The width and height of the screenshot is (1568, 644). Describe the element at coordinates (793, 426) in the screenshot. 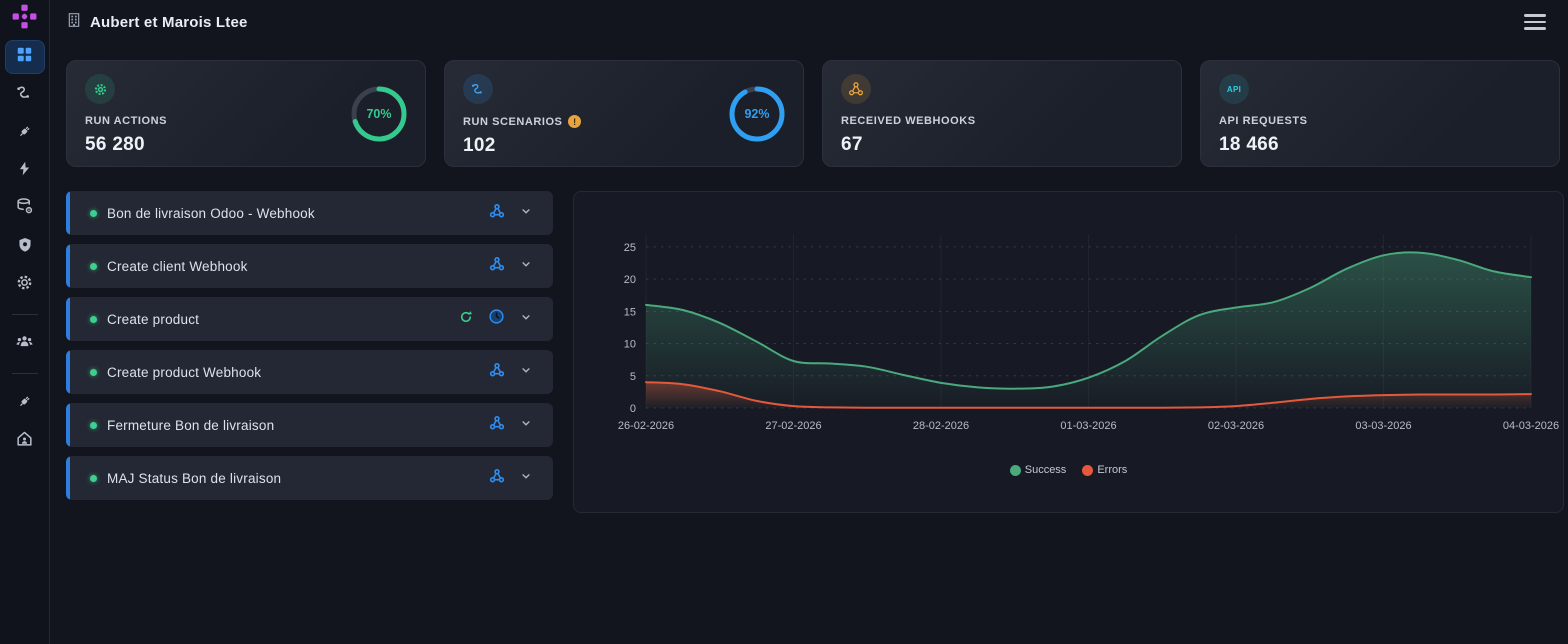

I see `svg-text: 27-02-2026` at that location.